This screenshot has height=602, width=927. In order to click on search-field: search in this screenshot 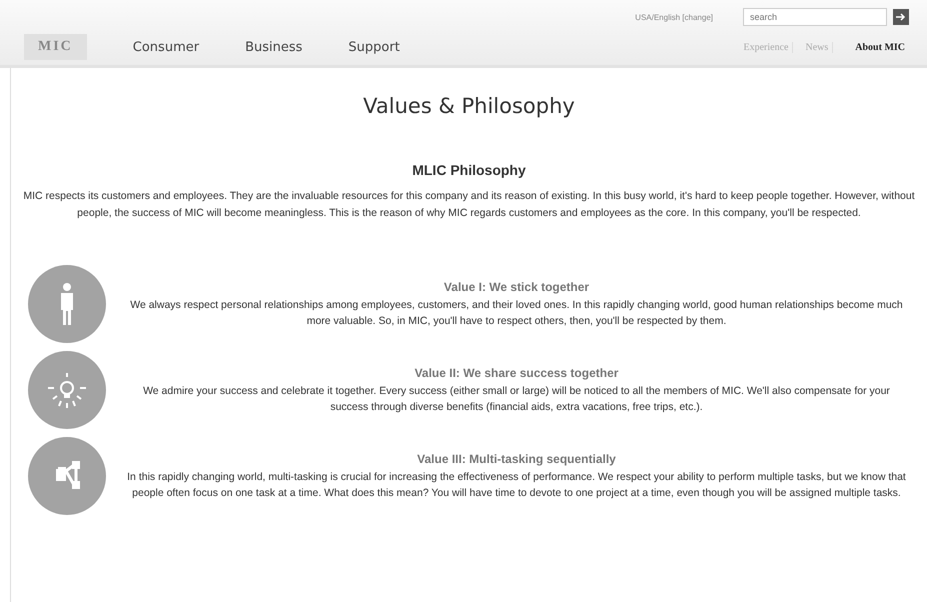, I will do `click(815, 17)`.